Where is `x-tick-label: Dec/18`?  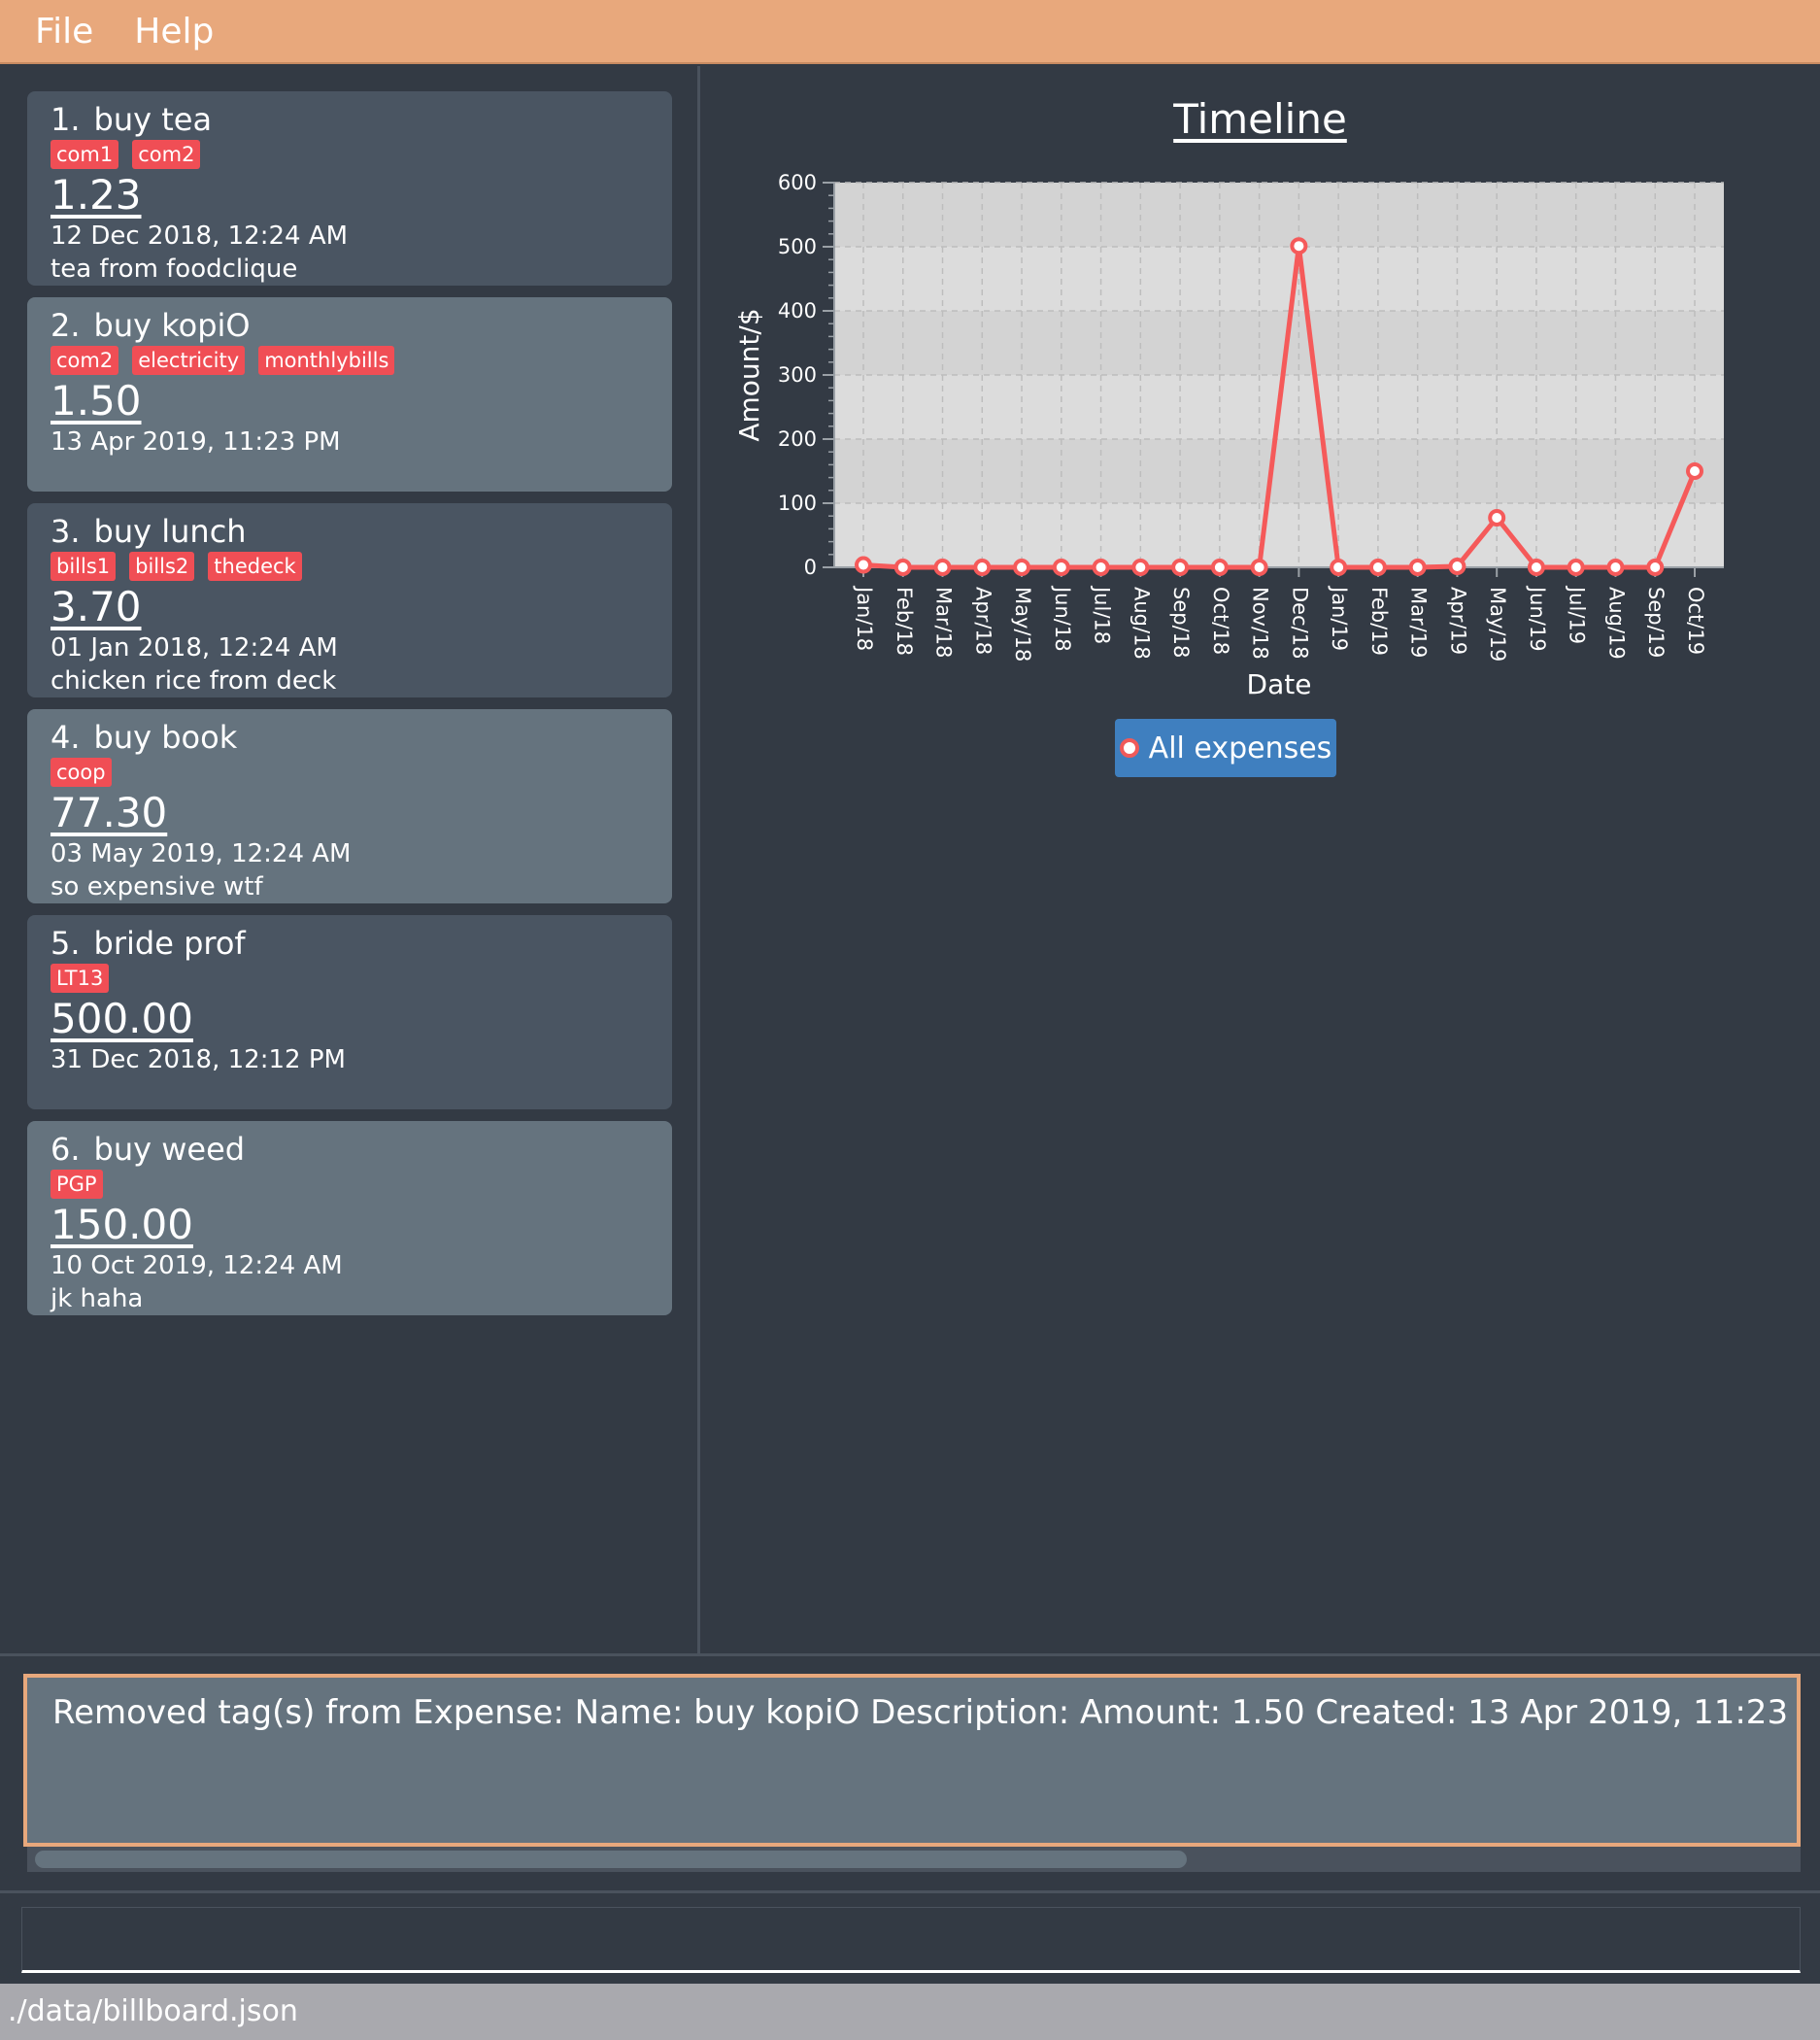 x-tick-label: Dec/18 is located at coordinates (1299, 623).